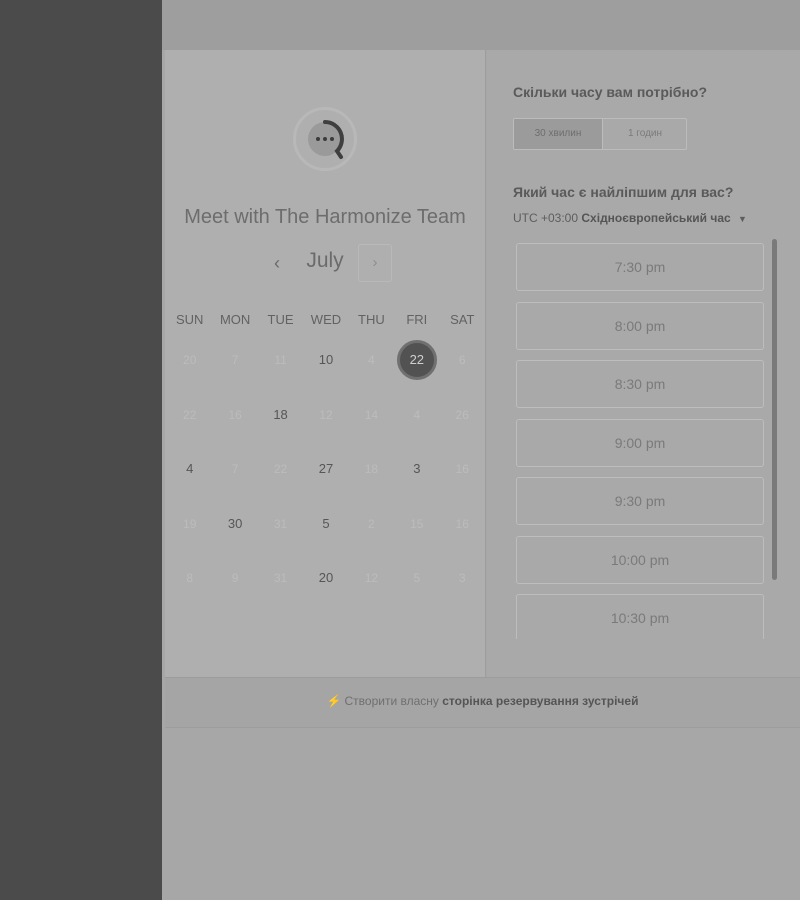  What do you see at coordinates (391, 701) in the screenshot?
I see `footer-prefix: Створити власну` at bounding box center [391, 701].